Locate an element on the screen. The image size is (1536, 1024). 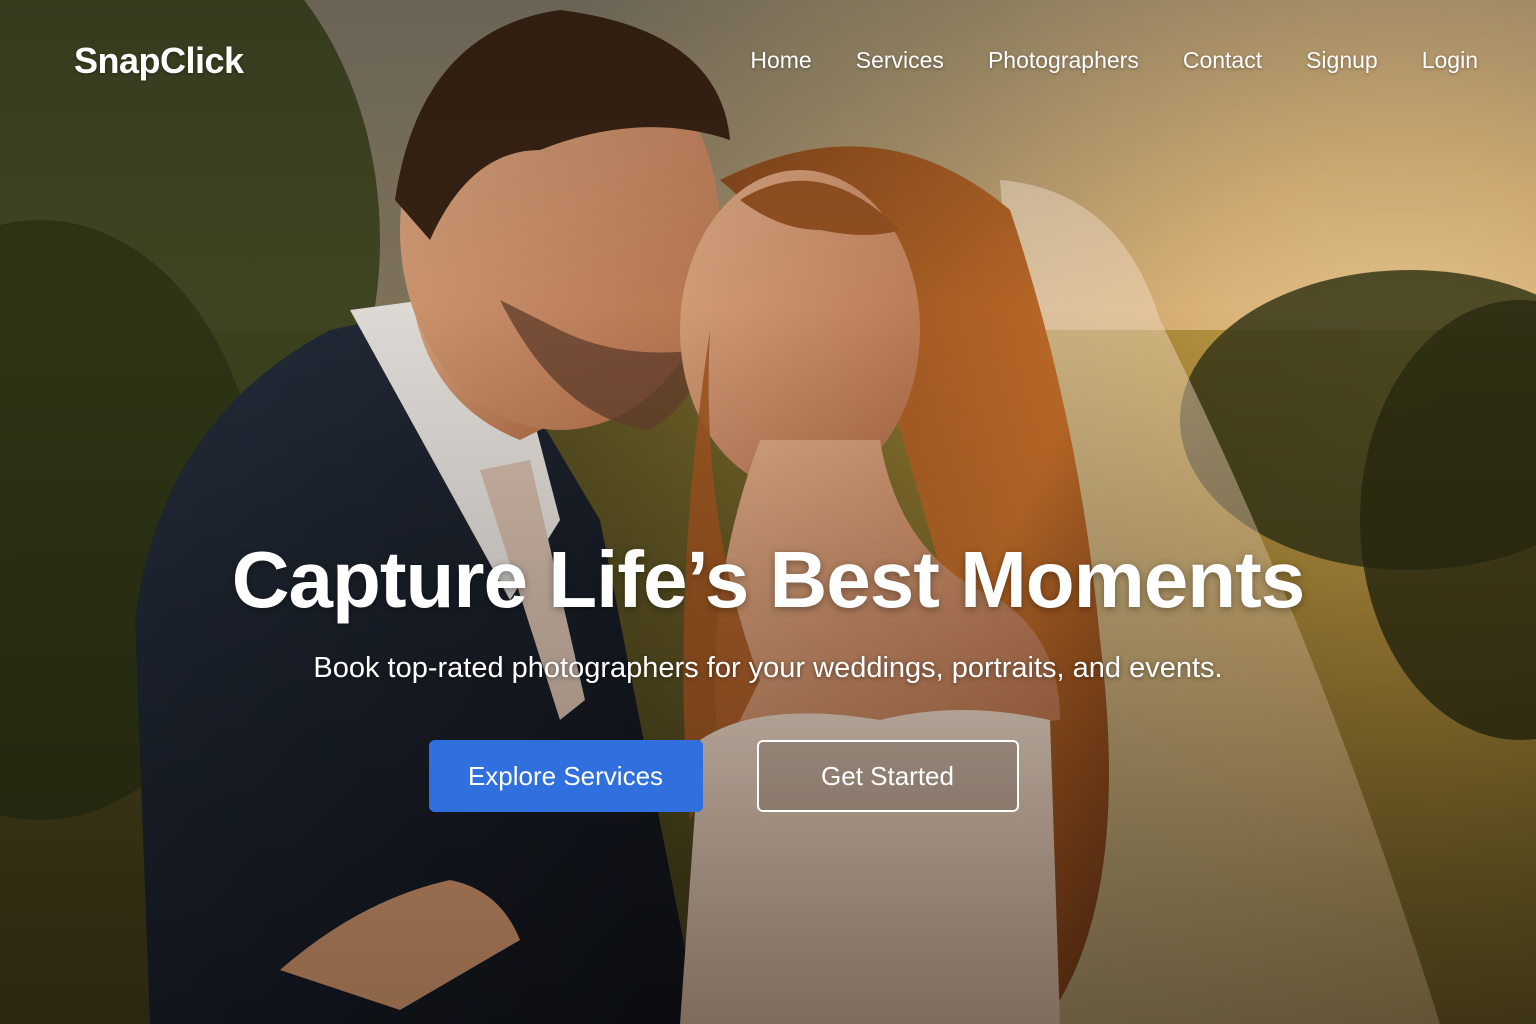
nav-link-home: Home is located at coordinates (780, 60).